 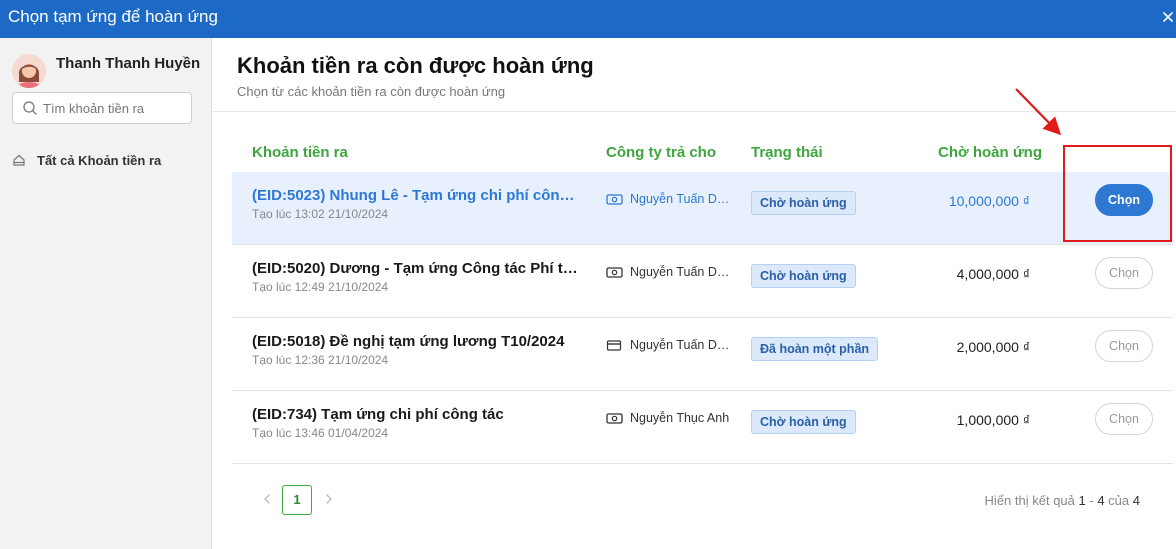 I want to click on dialog-title: Chọn tạm ứng để hoàn ứng, so click(x=113, y=16).